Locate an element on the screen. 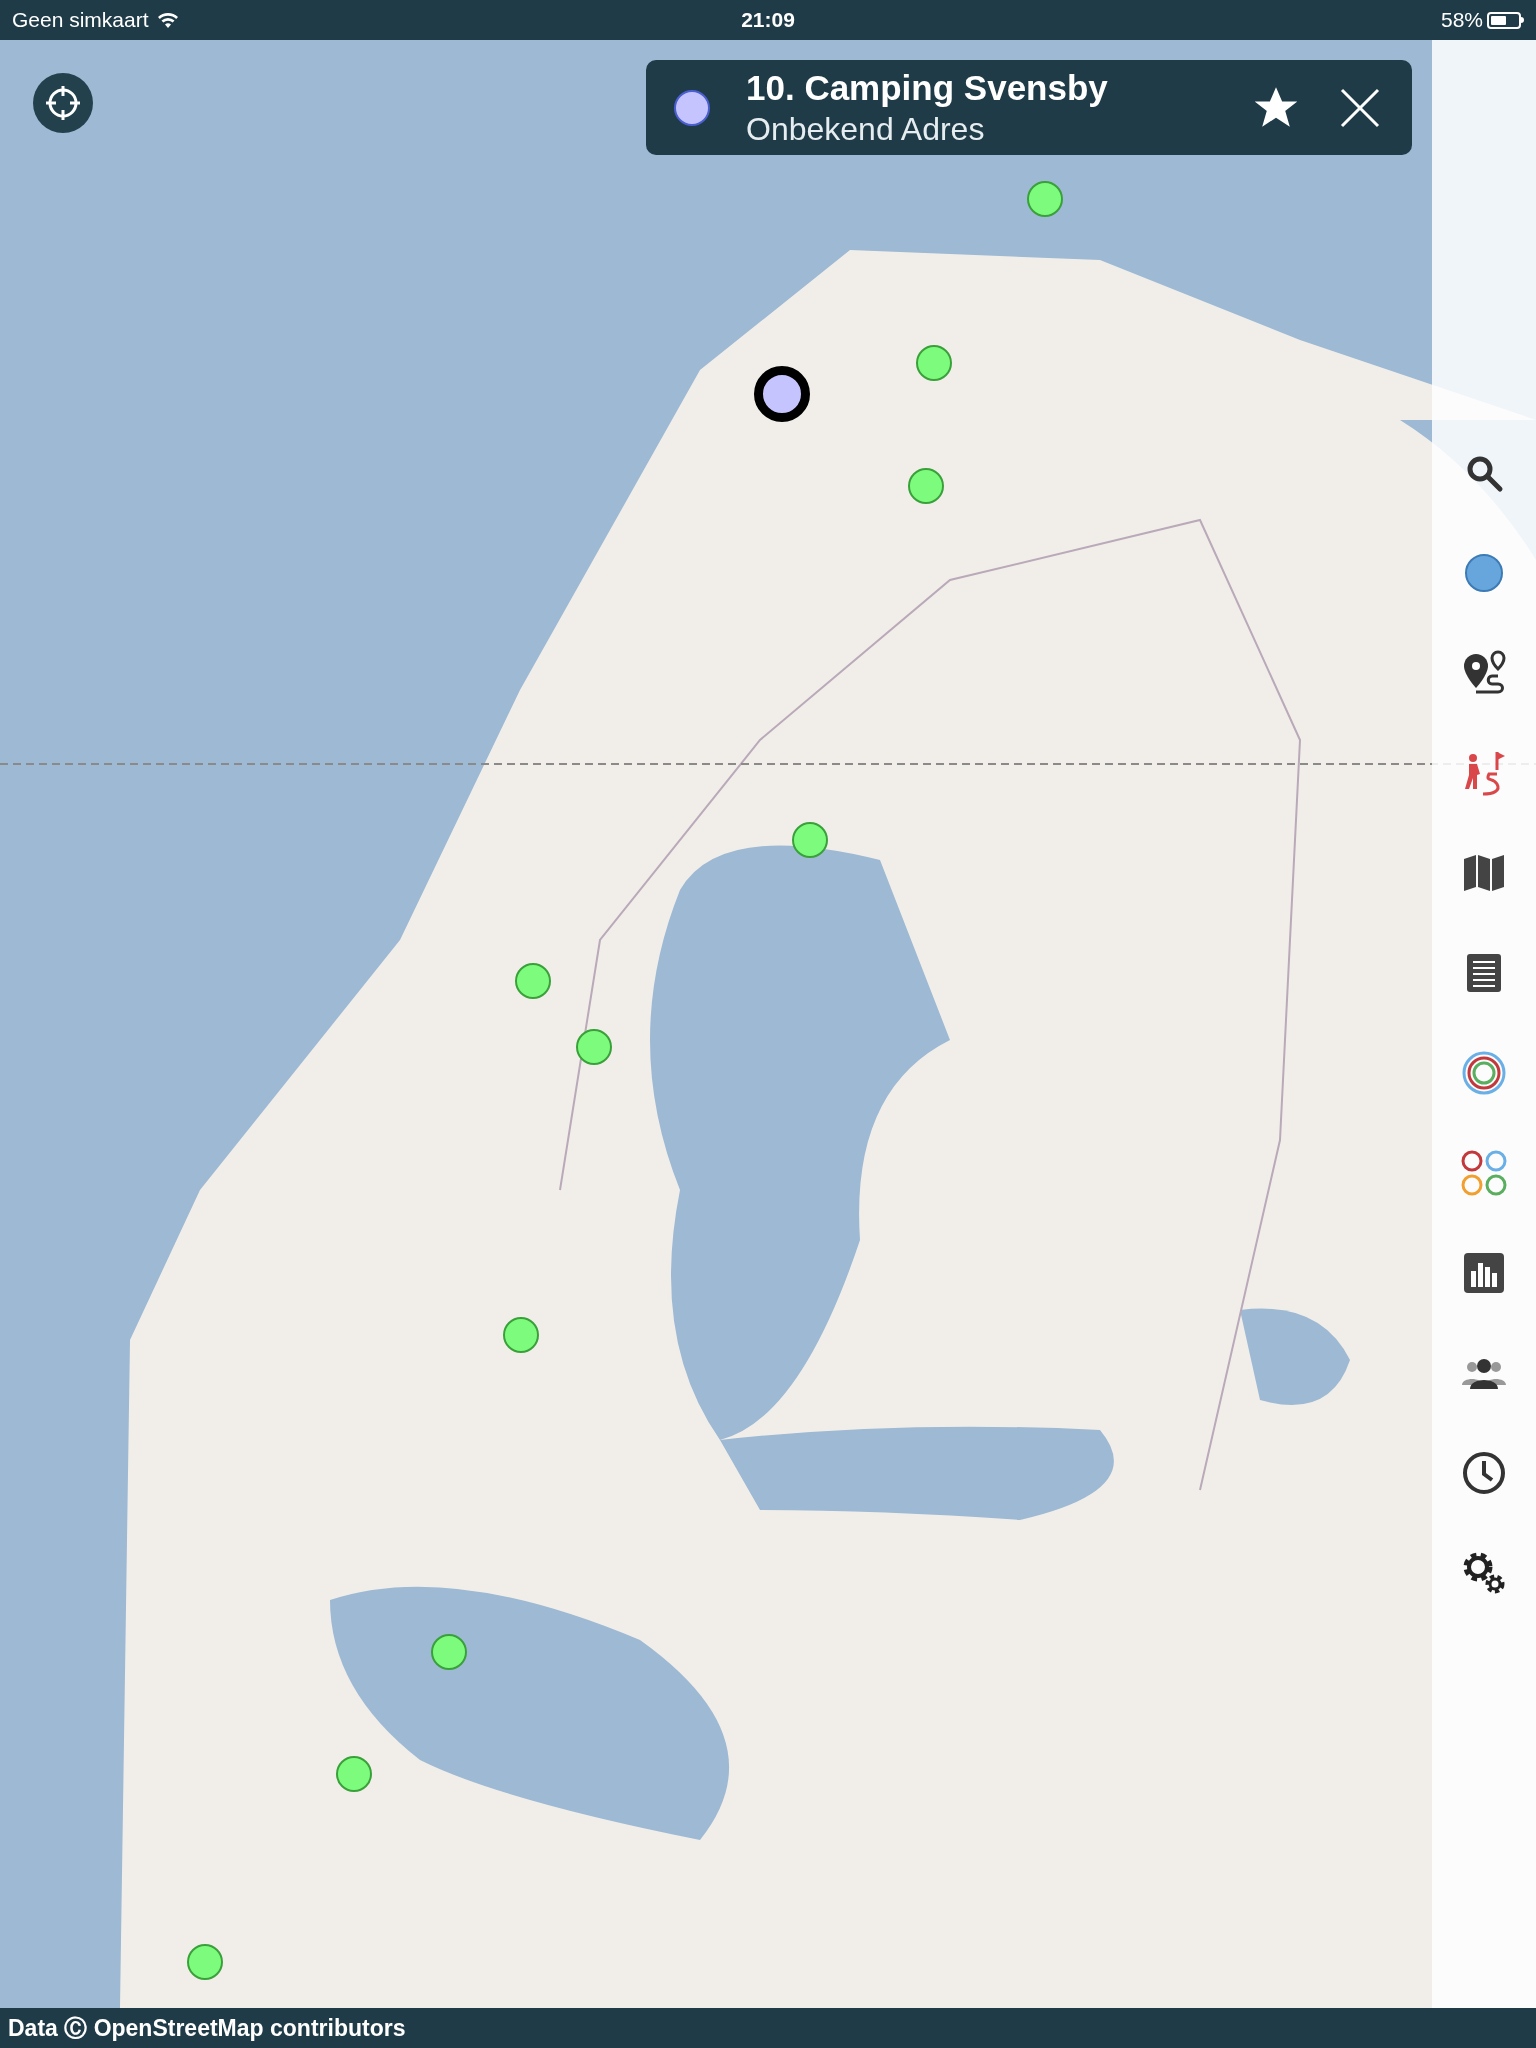 This screenshot has height=2048, width=1536. layers-button is located at coordinates (1484, 1073).